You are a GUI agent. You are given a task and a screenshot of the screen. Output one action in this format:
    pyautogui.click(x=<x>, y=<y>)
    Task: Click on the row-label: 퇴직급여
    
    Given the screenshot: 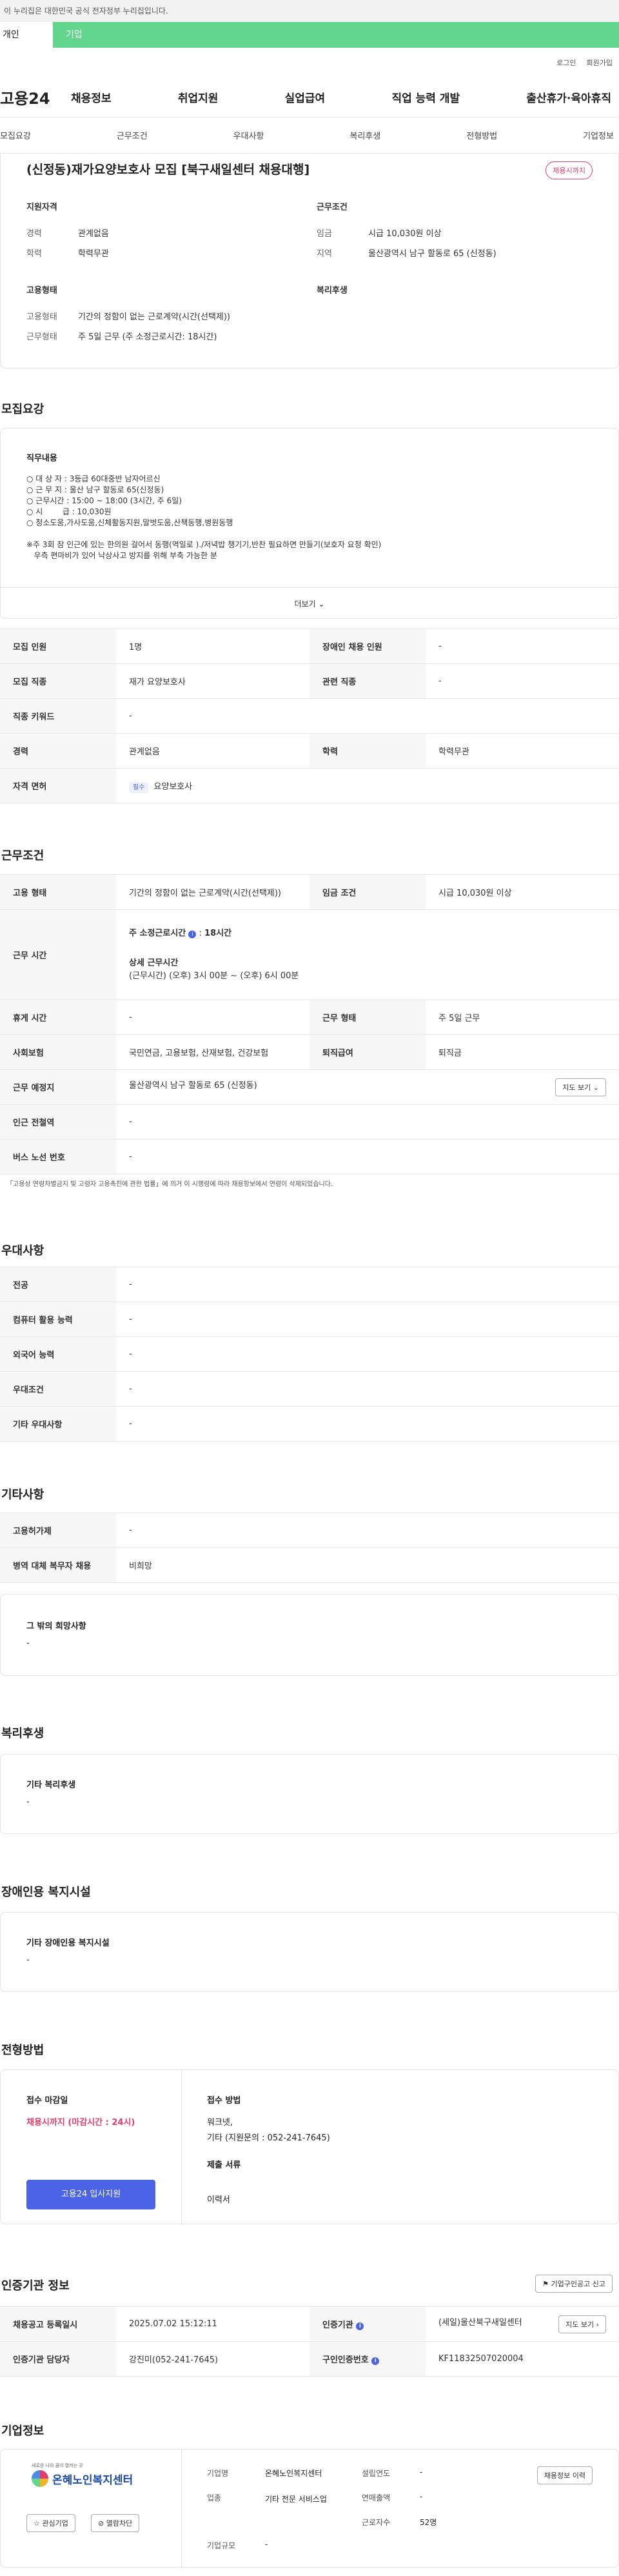 What is the action you would take?
    pyautogui.click(x=368, y=1052)
    